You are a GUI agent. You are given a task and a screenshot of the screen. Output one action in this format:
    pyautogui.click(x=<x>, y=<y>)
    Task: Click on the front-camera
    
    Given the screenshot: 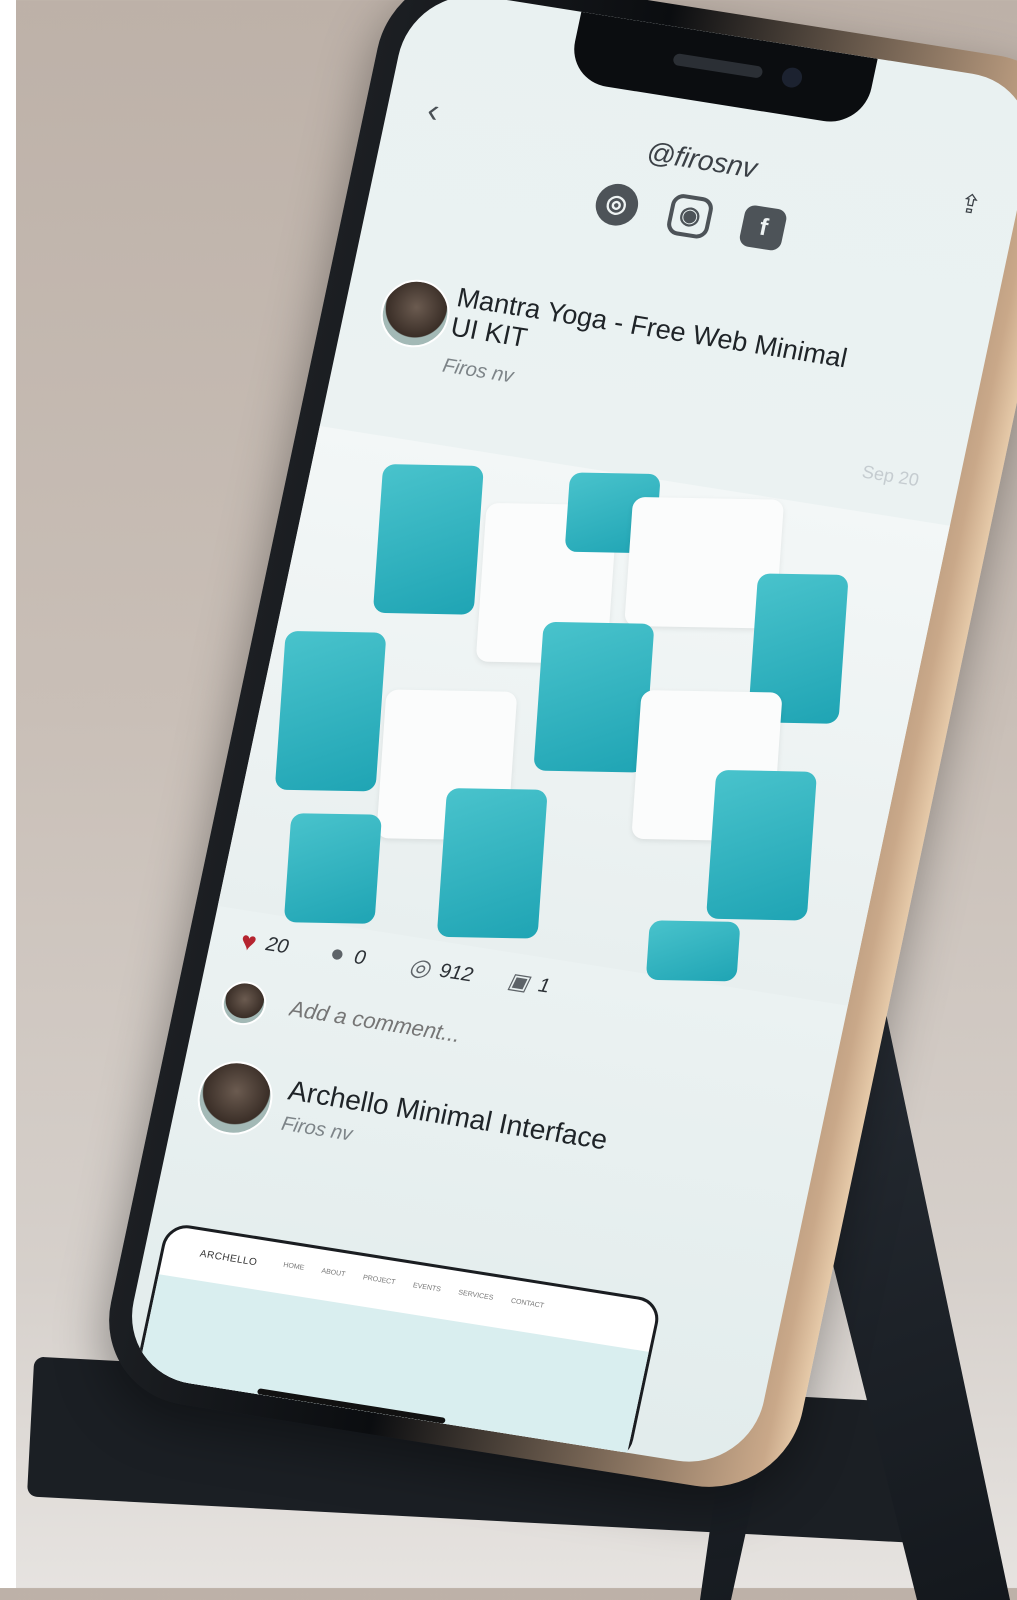 What is the action you would take?
    pyautogui.click(x=792, y=77)
    